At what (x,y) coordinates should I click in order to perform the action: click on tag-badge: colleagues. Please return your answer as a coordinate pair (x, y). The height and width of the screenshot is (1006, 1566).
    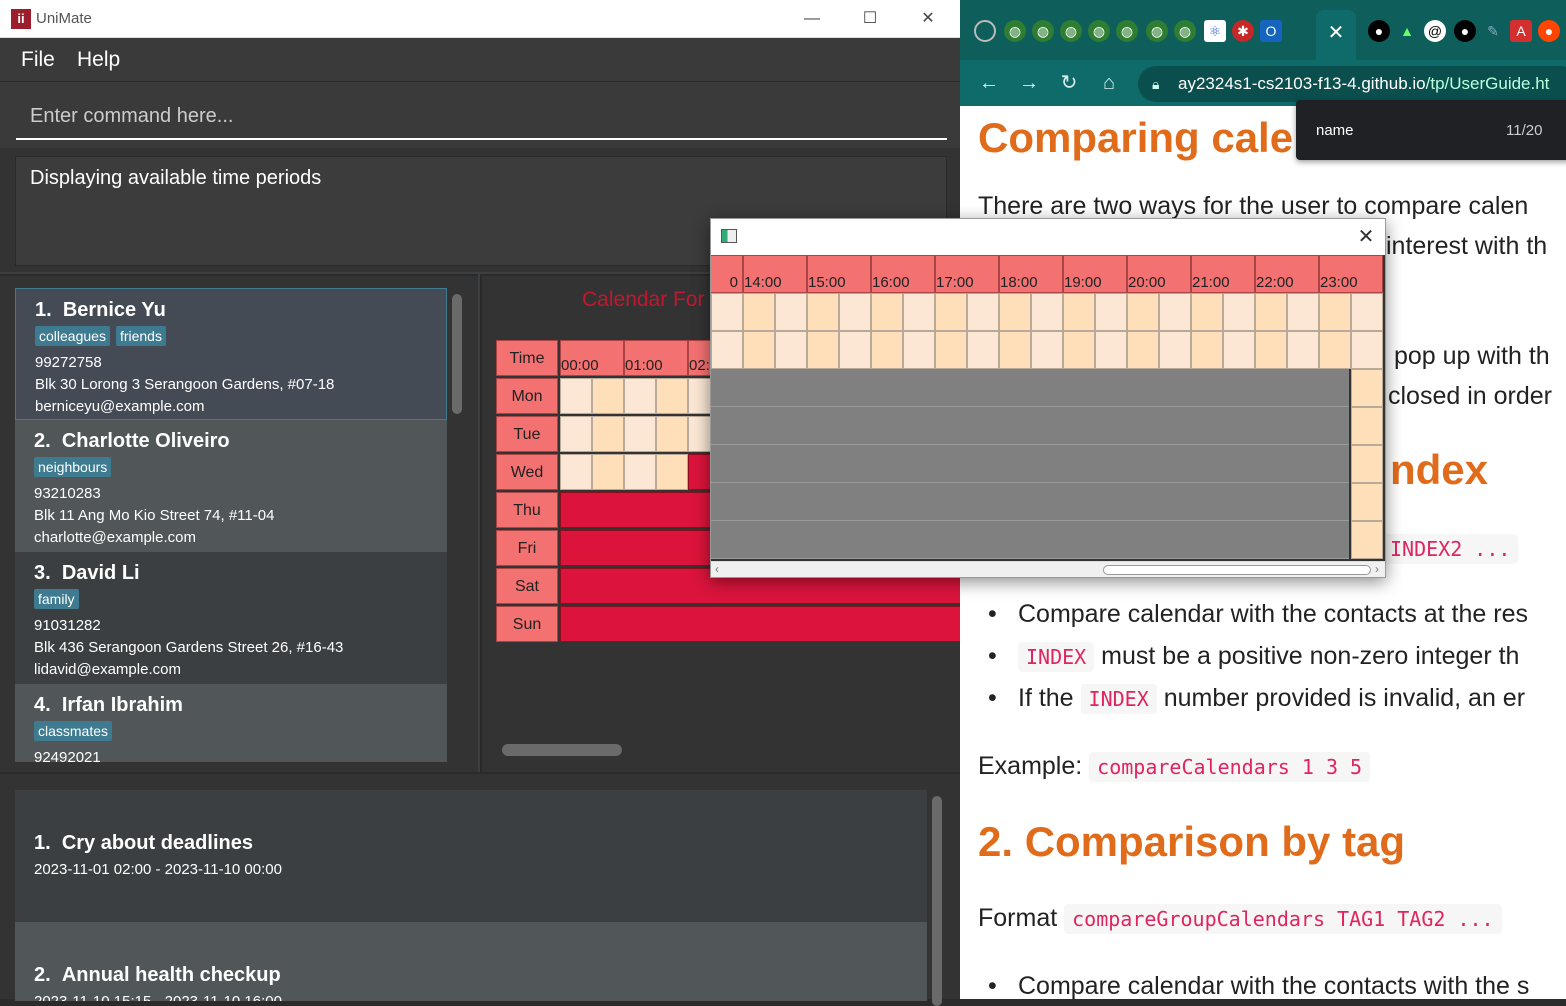
    Looking at the image, I should click on (72, 336).